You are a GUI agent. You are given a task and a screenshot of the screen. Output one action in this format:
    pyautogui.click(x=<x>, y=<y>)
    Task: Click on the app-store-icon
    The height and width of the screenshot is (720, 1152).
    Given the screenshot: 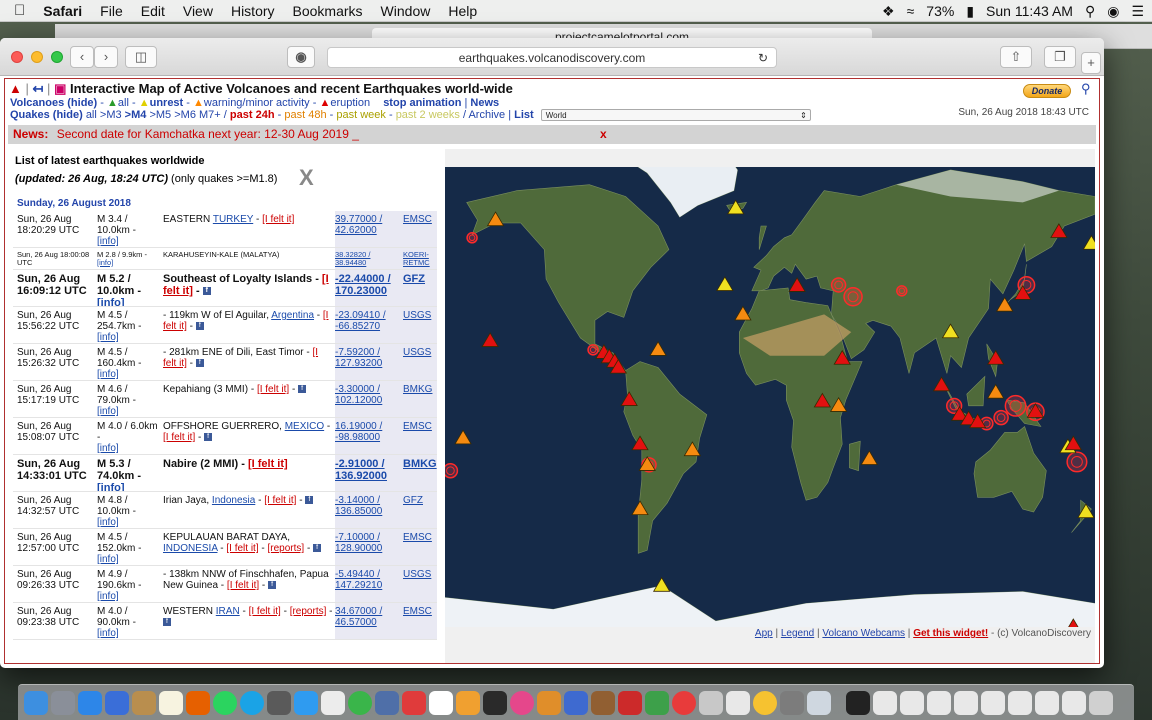 What is the action you would take?
    pyautogui.click(x=495, y=702)
    